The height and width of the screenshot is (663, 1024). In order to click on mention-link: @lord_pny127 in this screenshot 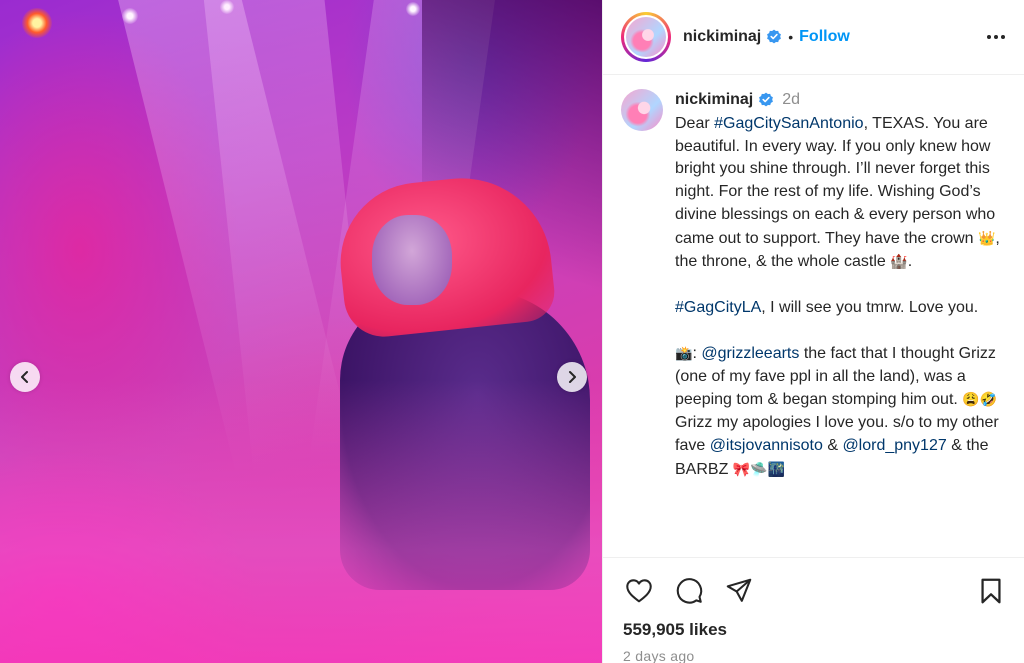, I will do `click(894, 445)`.